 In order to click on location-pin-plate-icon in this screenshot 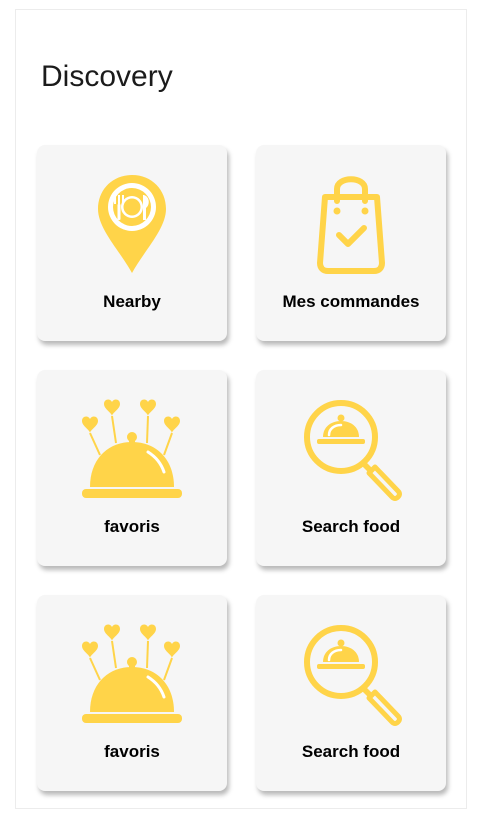, I will do `click(132, 224)`.